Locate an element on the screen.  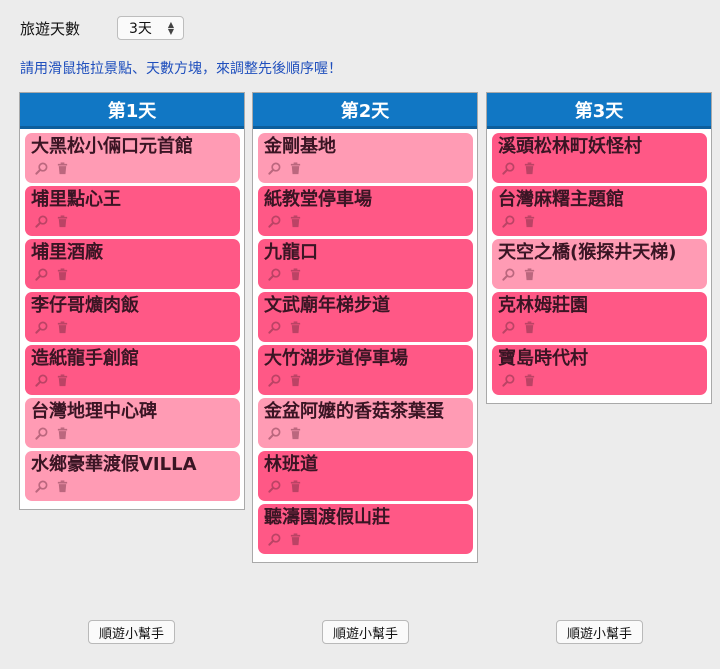
spot-name: 台灣麻糬主題館 is located at coordinates (561, 199).